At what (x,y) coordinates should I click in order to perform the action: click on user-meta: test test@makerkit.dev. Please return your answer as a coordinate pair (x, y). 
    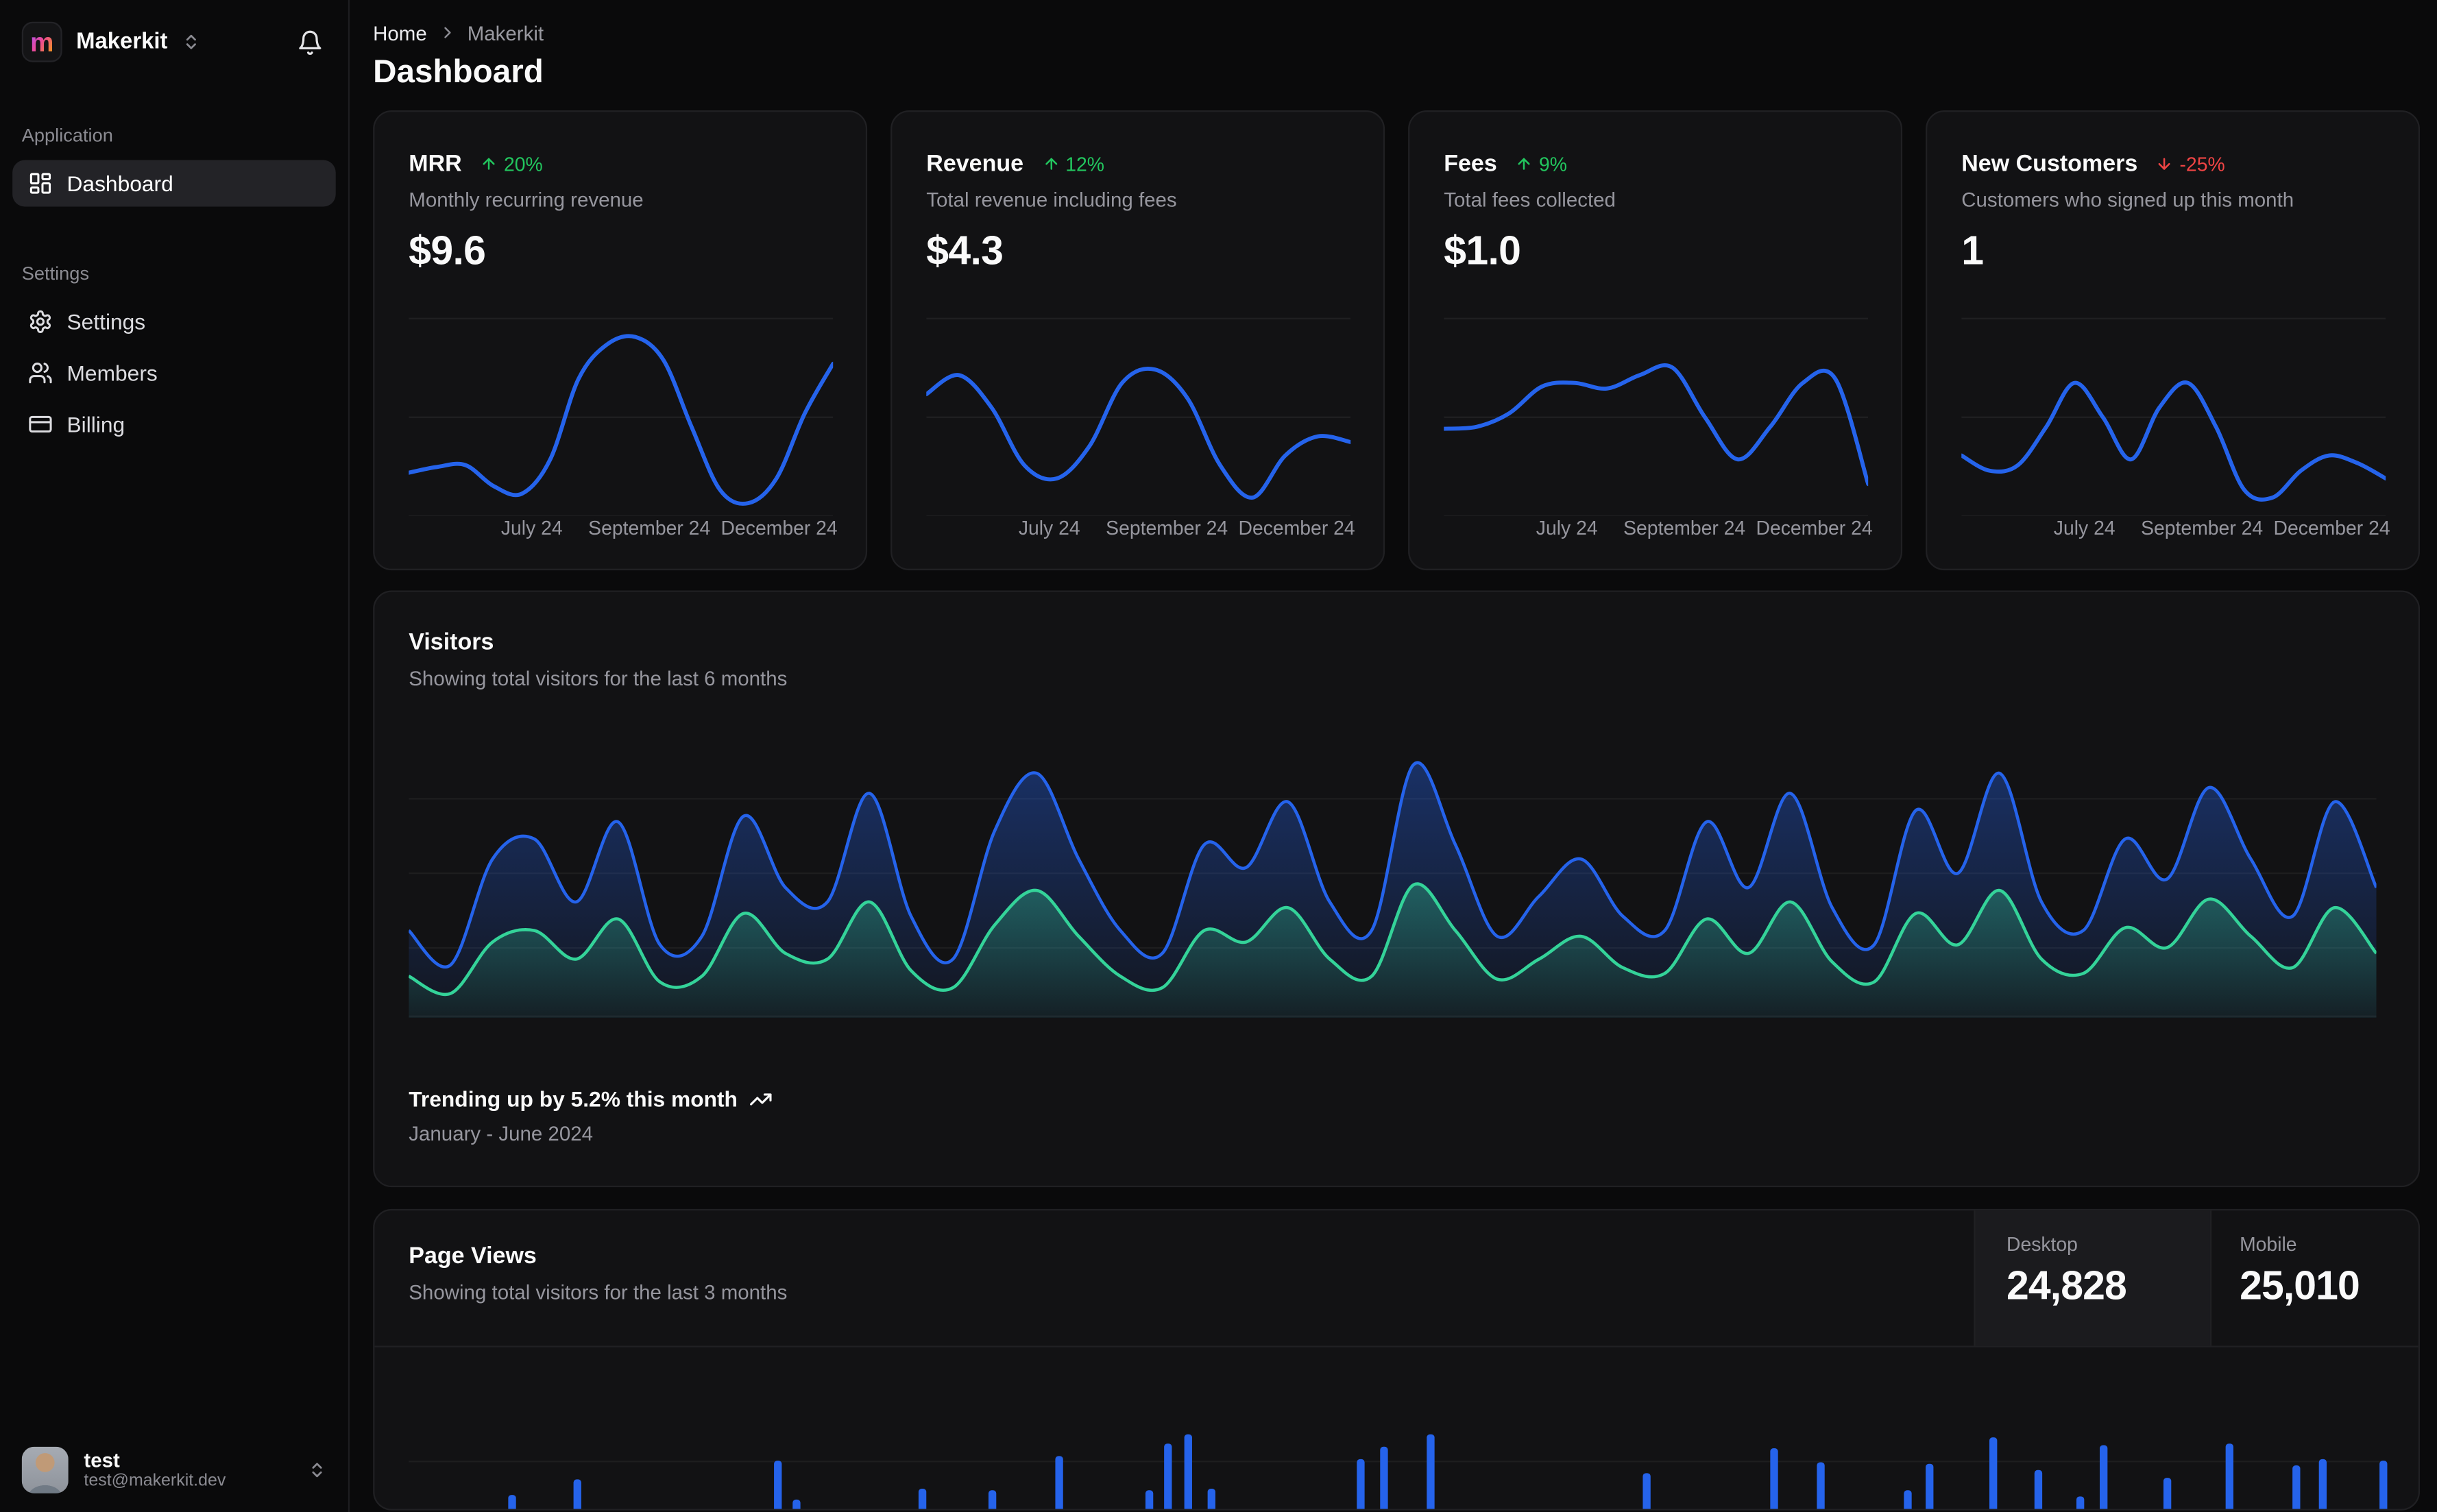
    Looking at the image, I should click on (155, 1470).